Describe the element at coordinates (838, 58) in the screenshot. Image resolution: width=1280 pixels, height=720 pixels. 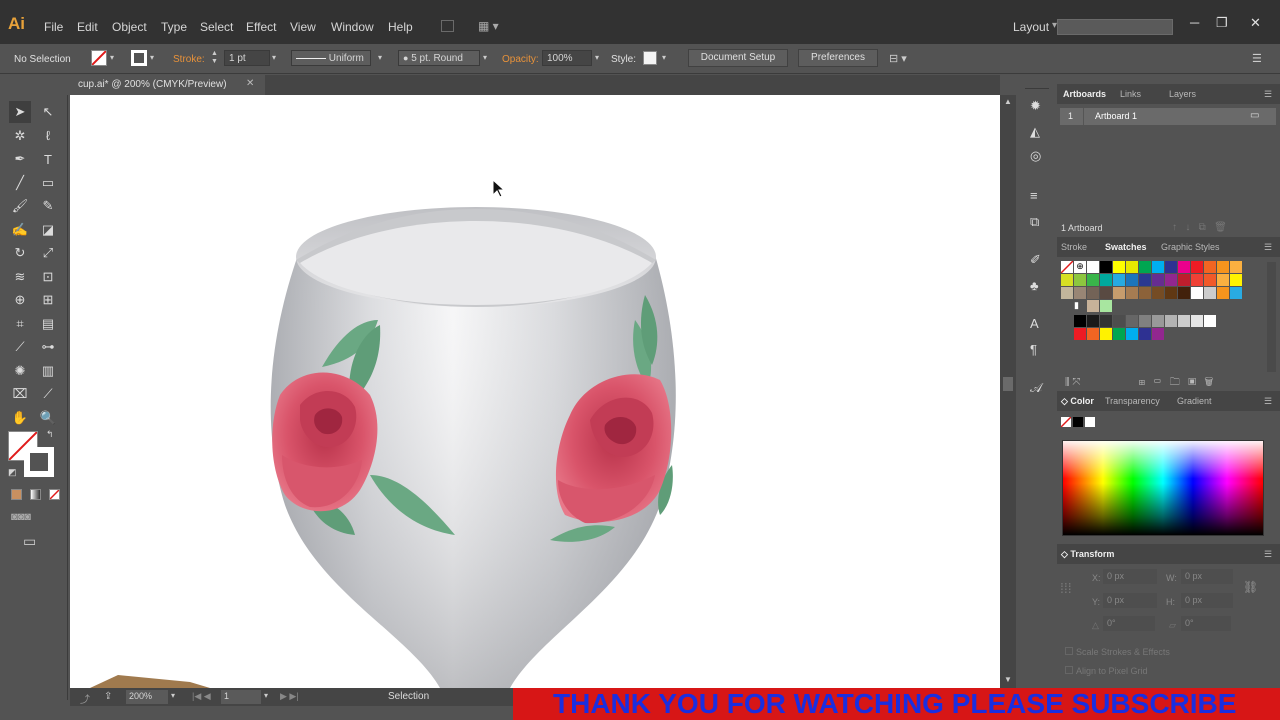
I see `preferences-button: Preferences` at that location.